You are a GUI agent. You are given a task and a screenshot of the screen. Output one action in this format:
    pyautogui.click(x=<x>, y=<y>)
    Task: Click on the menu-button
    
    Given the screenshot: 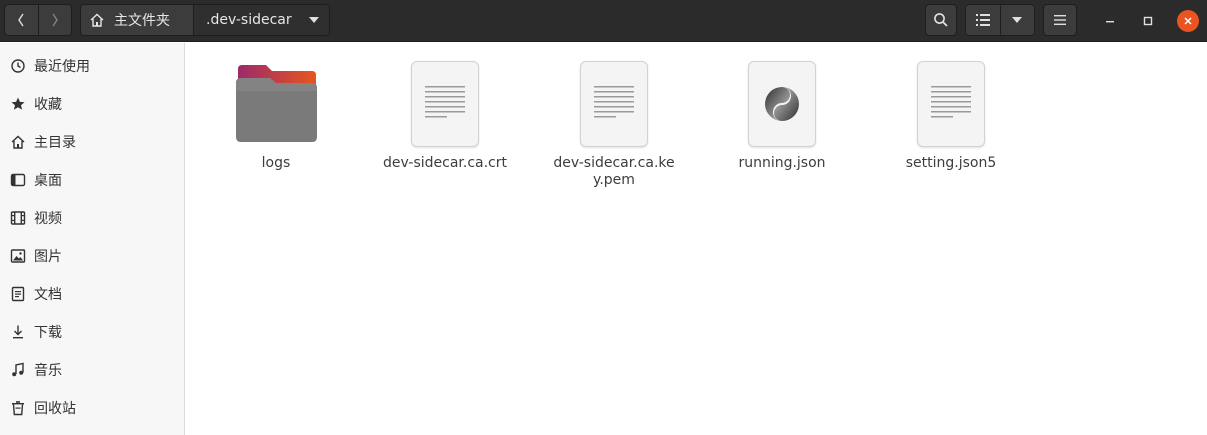 What is the action you would take?
    pyautogui.click(x=1060, y=20)
    